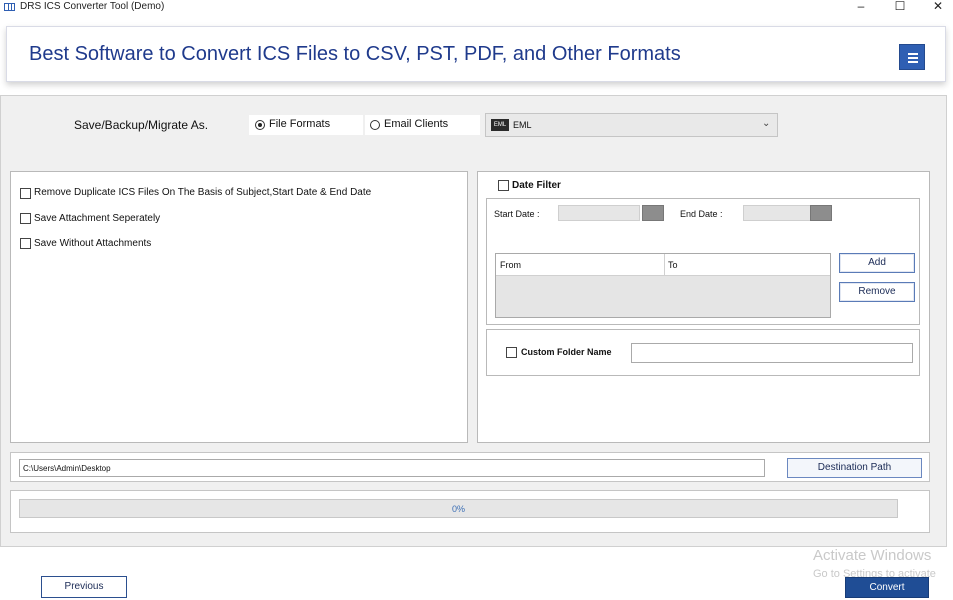 The width and height of the screenshot is (953, 600). I want to click on custom-folder-box: Custom Folder Name, so click(703, 352).